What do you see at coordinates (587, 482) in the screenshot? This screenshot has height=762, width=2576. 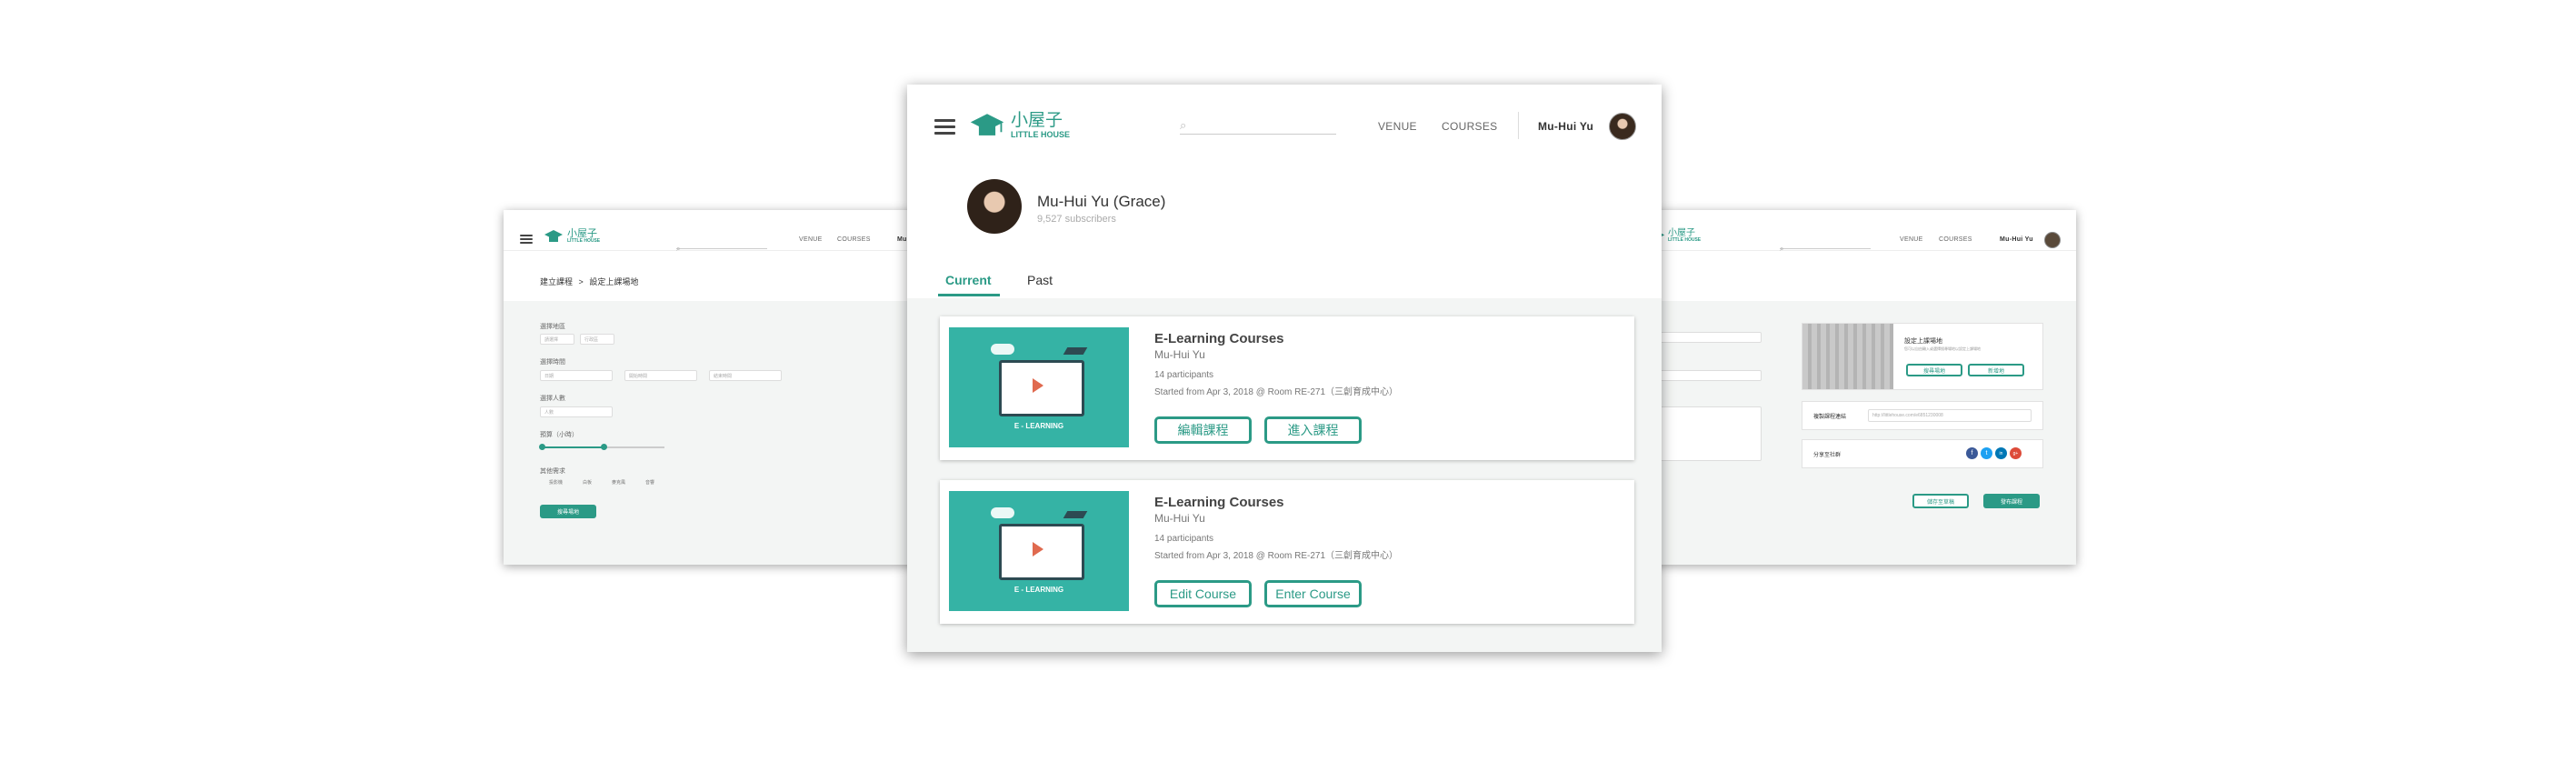 I see `option-checkbox: 白板` at bounding box center [587, 482].